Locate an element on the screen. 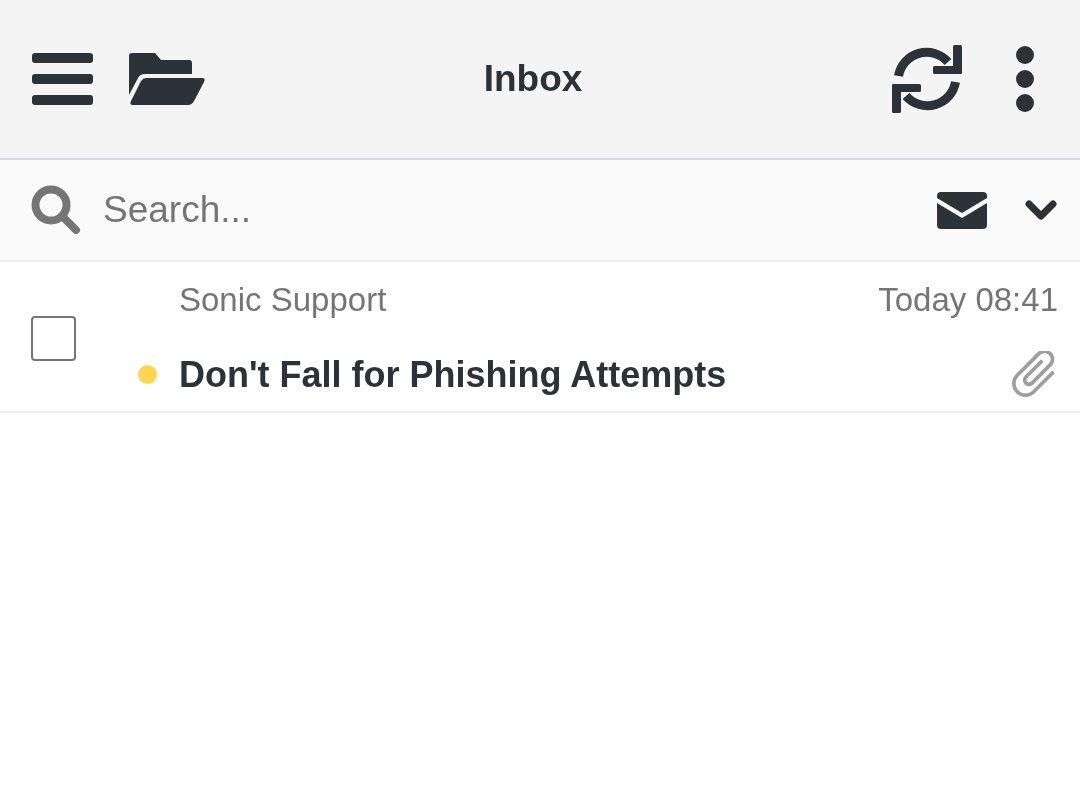  envelope-icon is located at coordinates (962, 210).